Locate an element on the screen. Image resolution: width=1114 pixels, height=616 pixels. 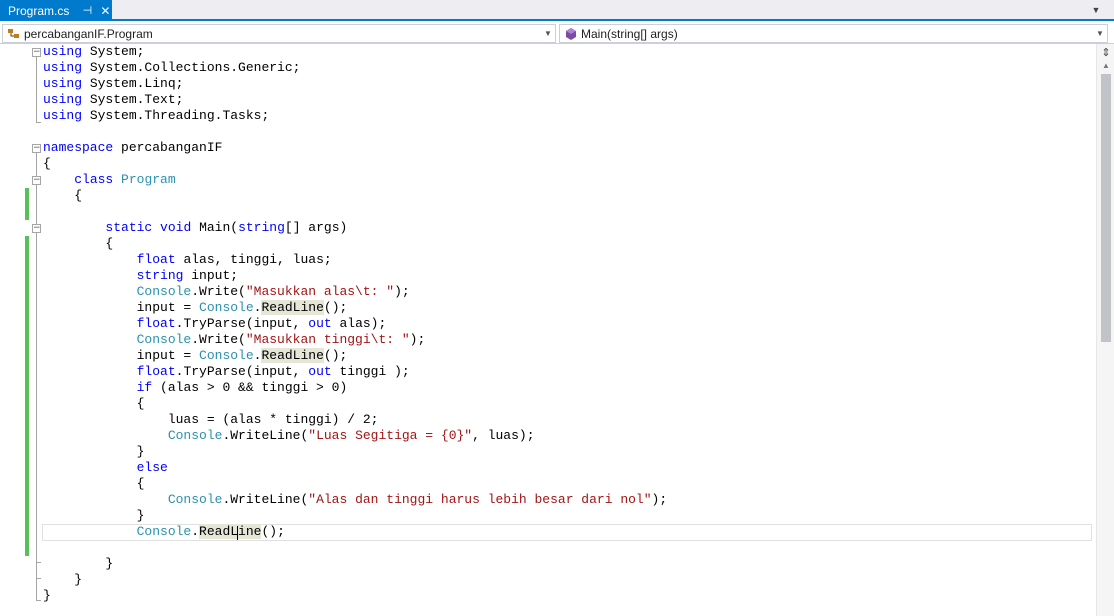
keyword: void is located at coordinates (176, 227).